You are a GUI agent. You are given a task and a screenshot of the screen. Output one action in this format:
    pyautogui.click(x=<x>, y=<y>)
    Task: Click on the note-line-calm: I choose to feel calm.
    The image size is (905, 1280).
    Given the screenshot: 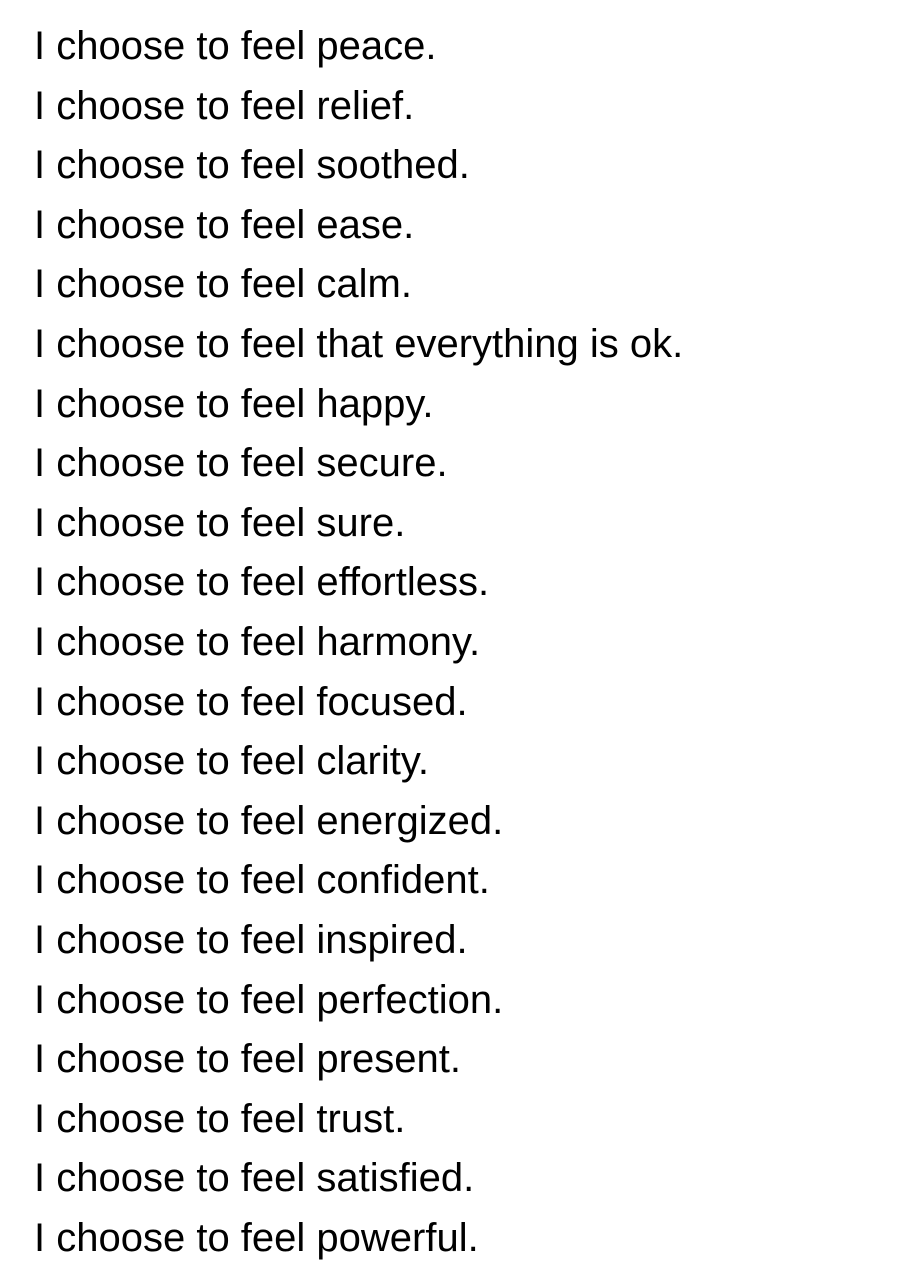 What is the action you would take?
    pyautogui.click(x=223, y=284)
    